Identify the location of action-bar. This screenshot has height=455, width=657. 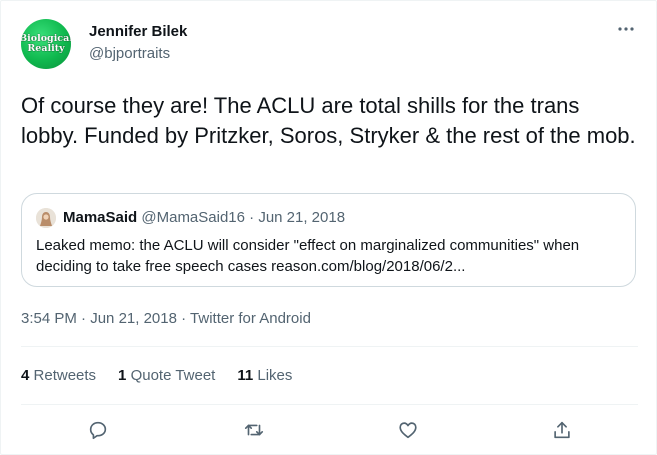
(329, 430).